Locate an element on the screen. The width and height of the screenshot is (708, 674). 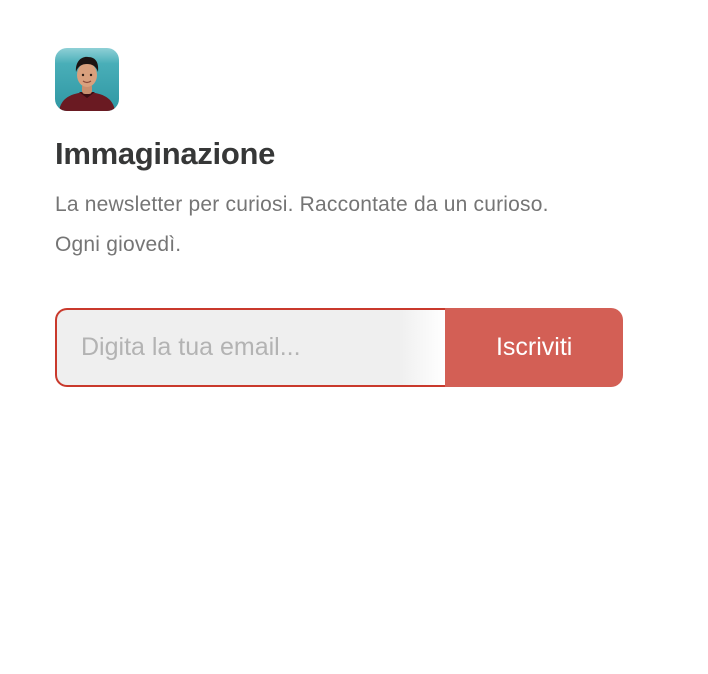
publication-title: Immaginazione is located at coordinates (165, 153).